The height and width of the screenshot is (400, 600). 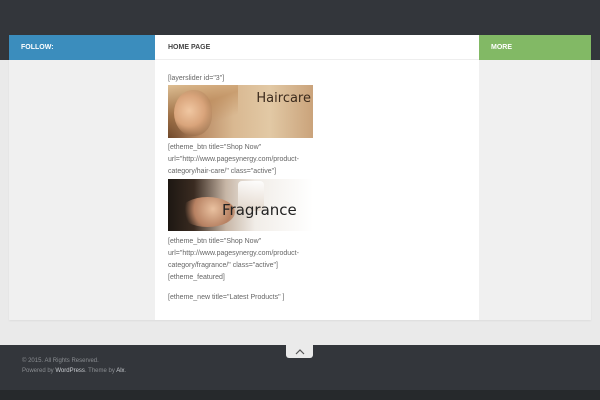 I want to click on shortcode-btn-haircare-line3: category/hair-care/" class="active"], so click(x=222, y=171).